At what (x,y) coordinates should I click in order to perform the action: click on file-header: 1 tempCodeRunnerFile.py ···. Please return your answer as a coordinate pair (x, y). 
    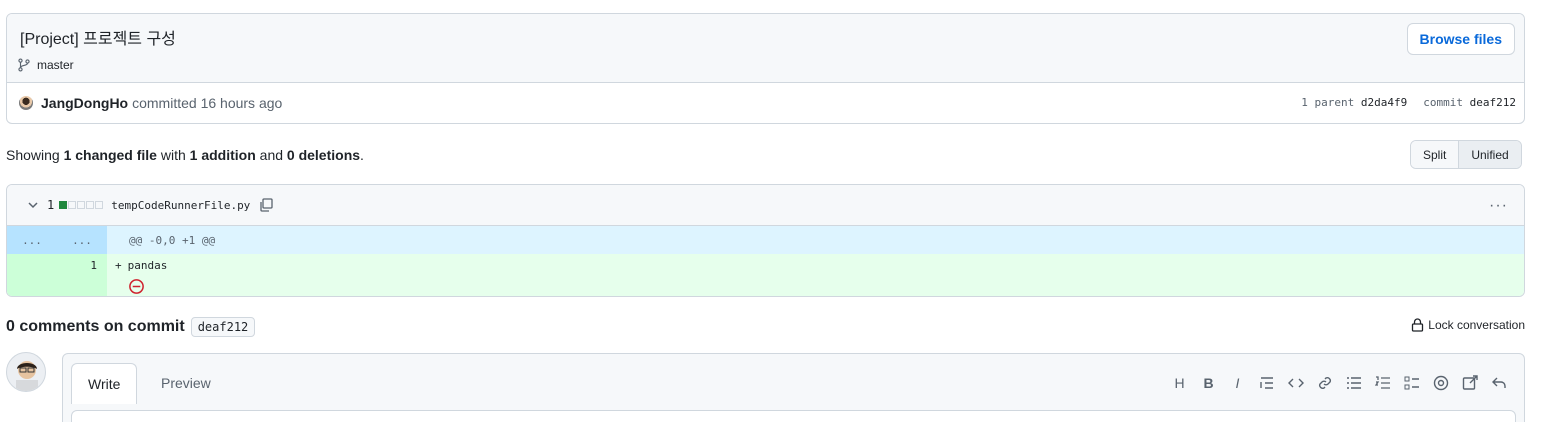
    Looking at the image, I should click on (765, 205).